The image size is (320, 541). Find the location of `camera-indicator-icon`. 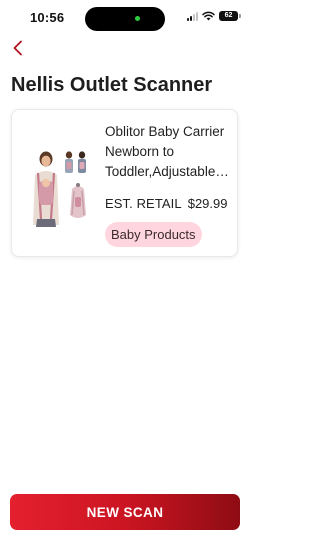

camera-indicator-icon is located at coordinates (137, 18).